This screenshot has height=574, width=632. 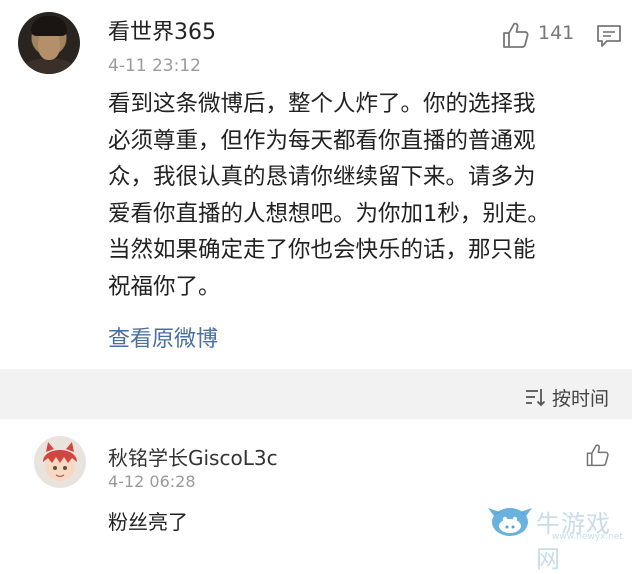 I want to click on sort-icon, so click(x=536, y=398).